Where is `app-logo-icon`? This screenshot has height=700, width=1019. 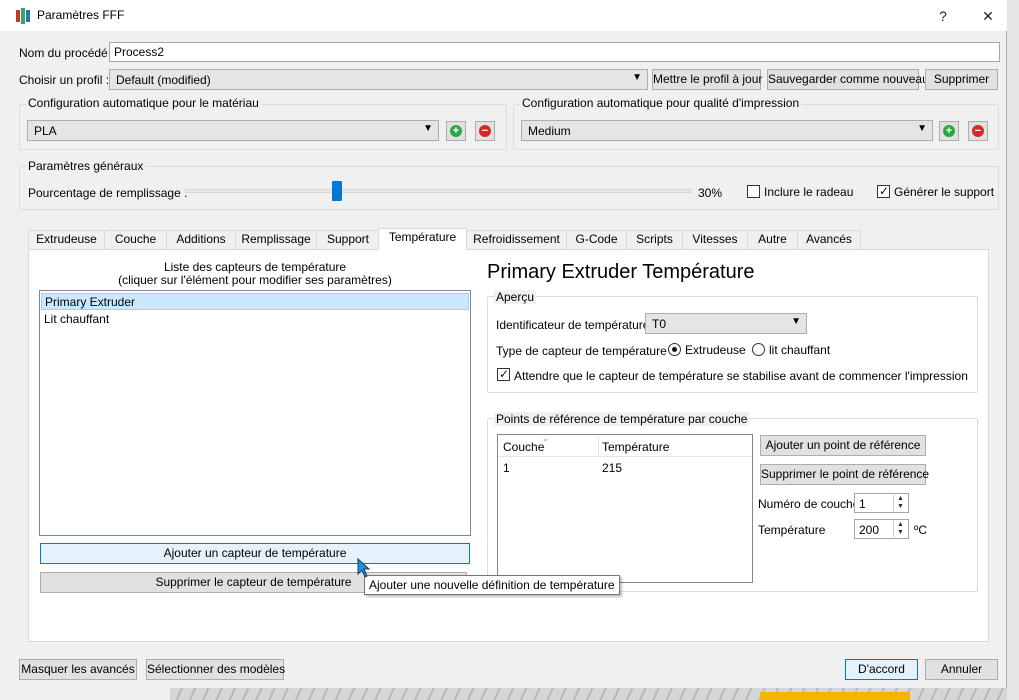
app-logo-icon is located at coordinates (23, 16).